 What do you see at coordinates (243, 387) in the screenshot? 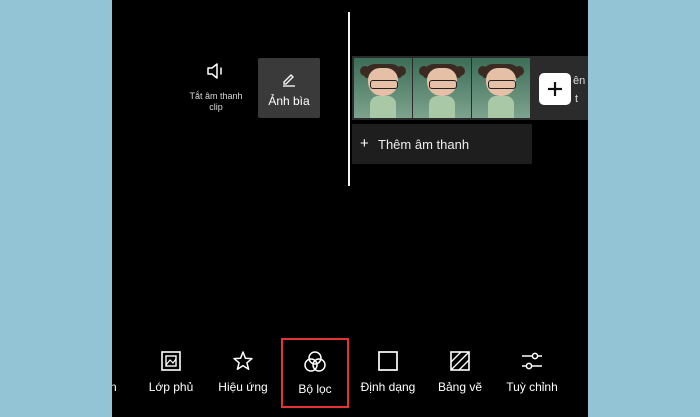
I see `toolbar-label: Hiệu ứng` at bounding box center [243, 387].